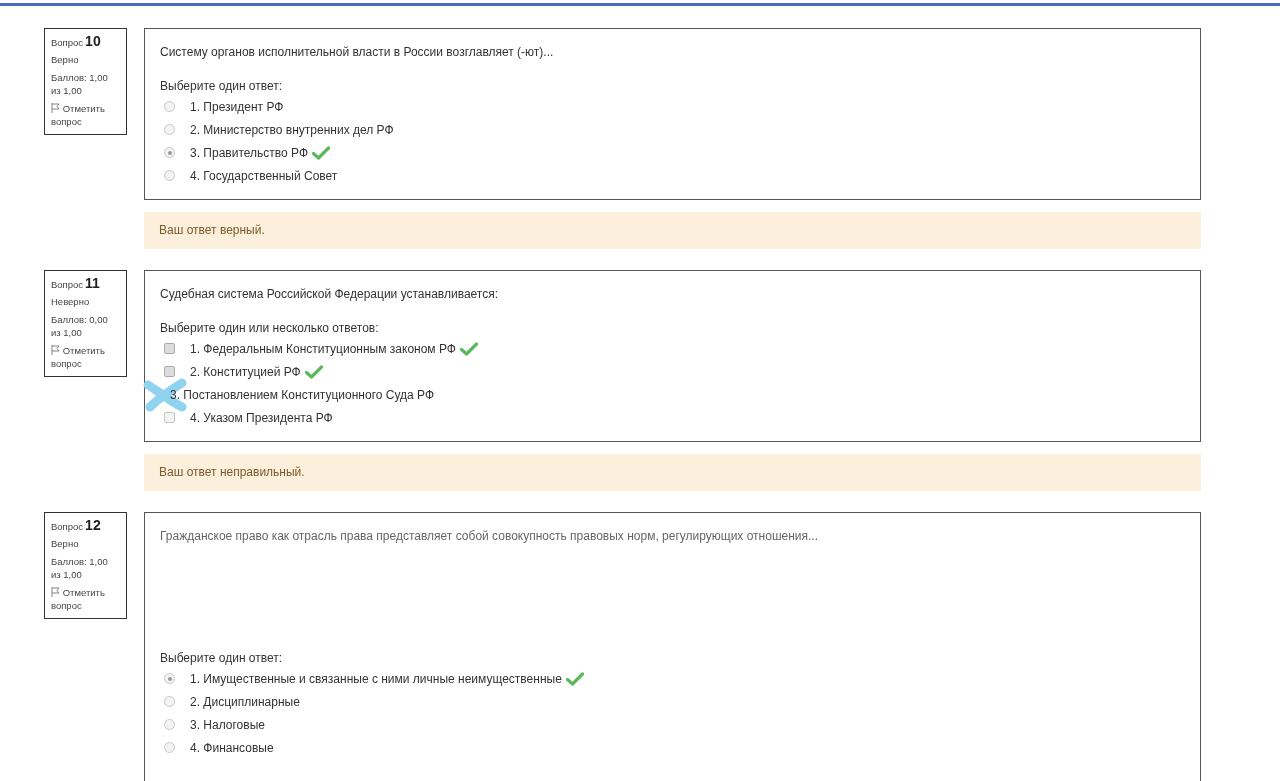 This screenshot has height=781, width=1280. What do you see at coordinates (93, 525) in the screenshot?
I see `question-number: 12` at bounding box center [93, 525].